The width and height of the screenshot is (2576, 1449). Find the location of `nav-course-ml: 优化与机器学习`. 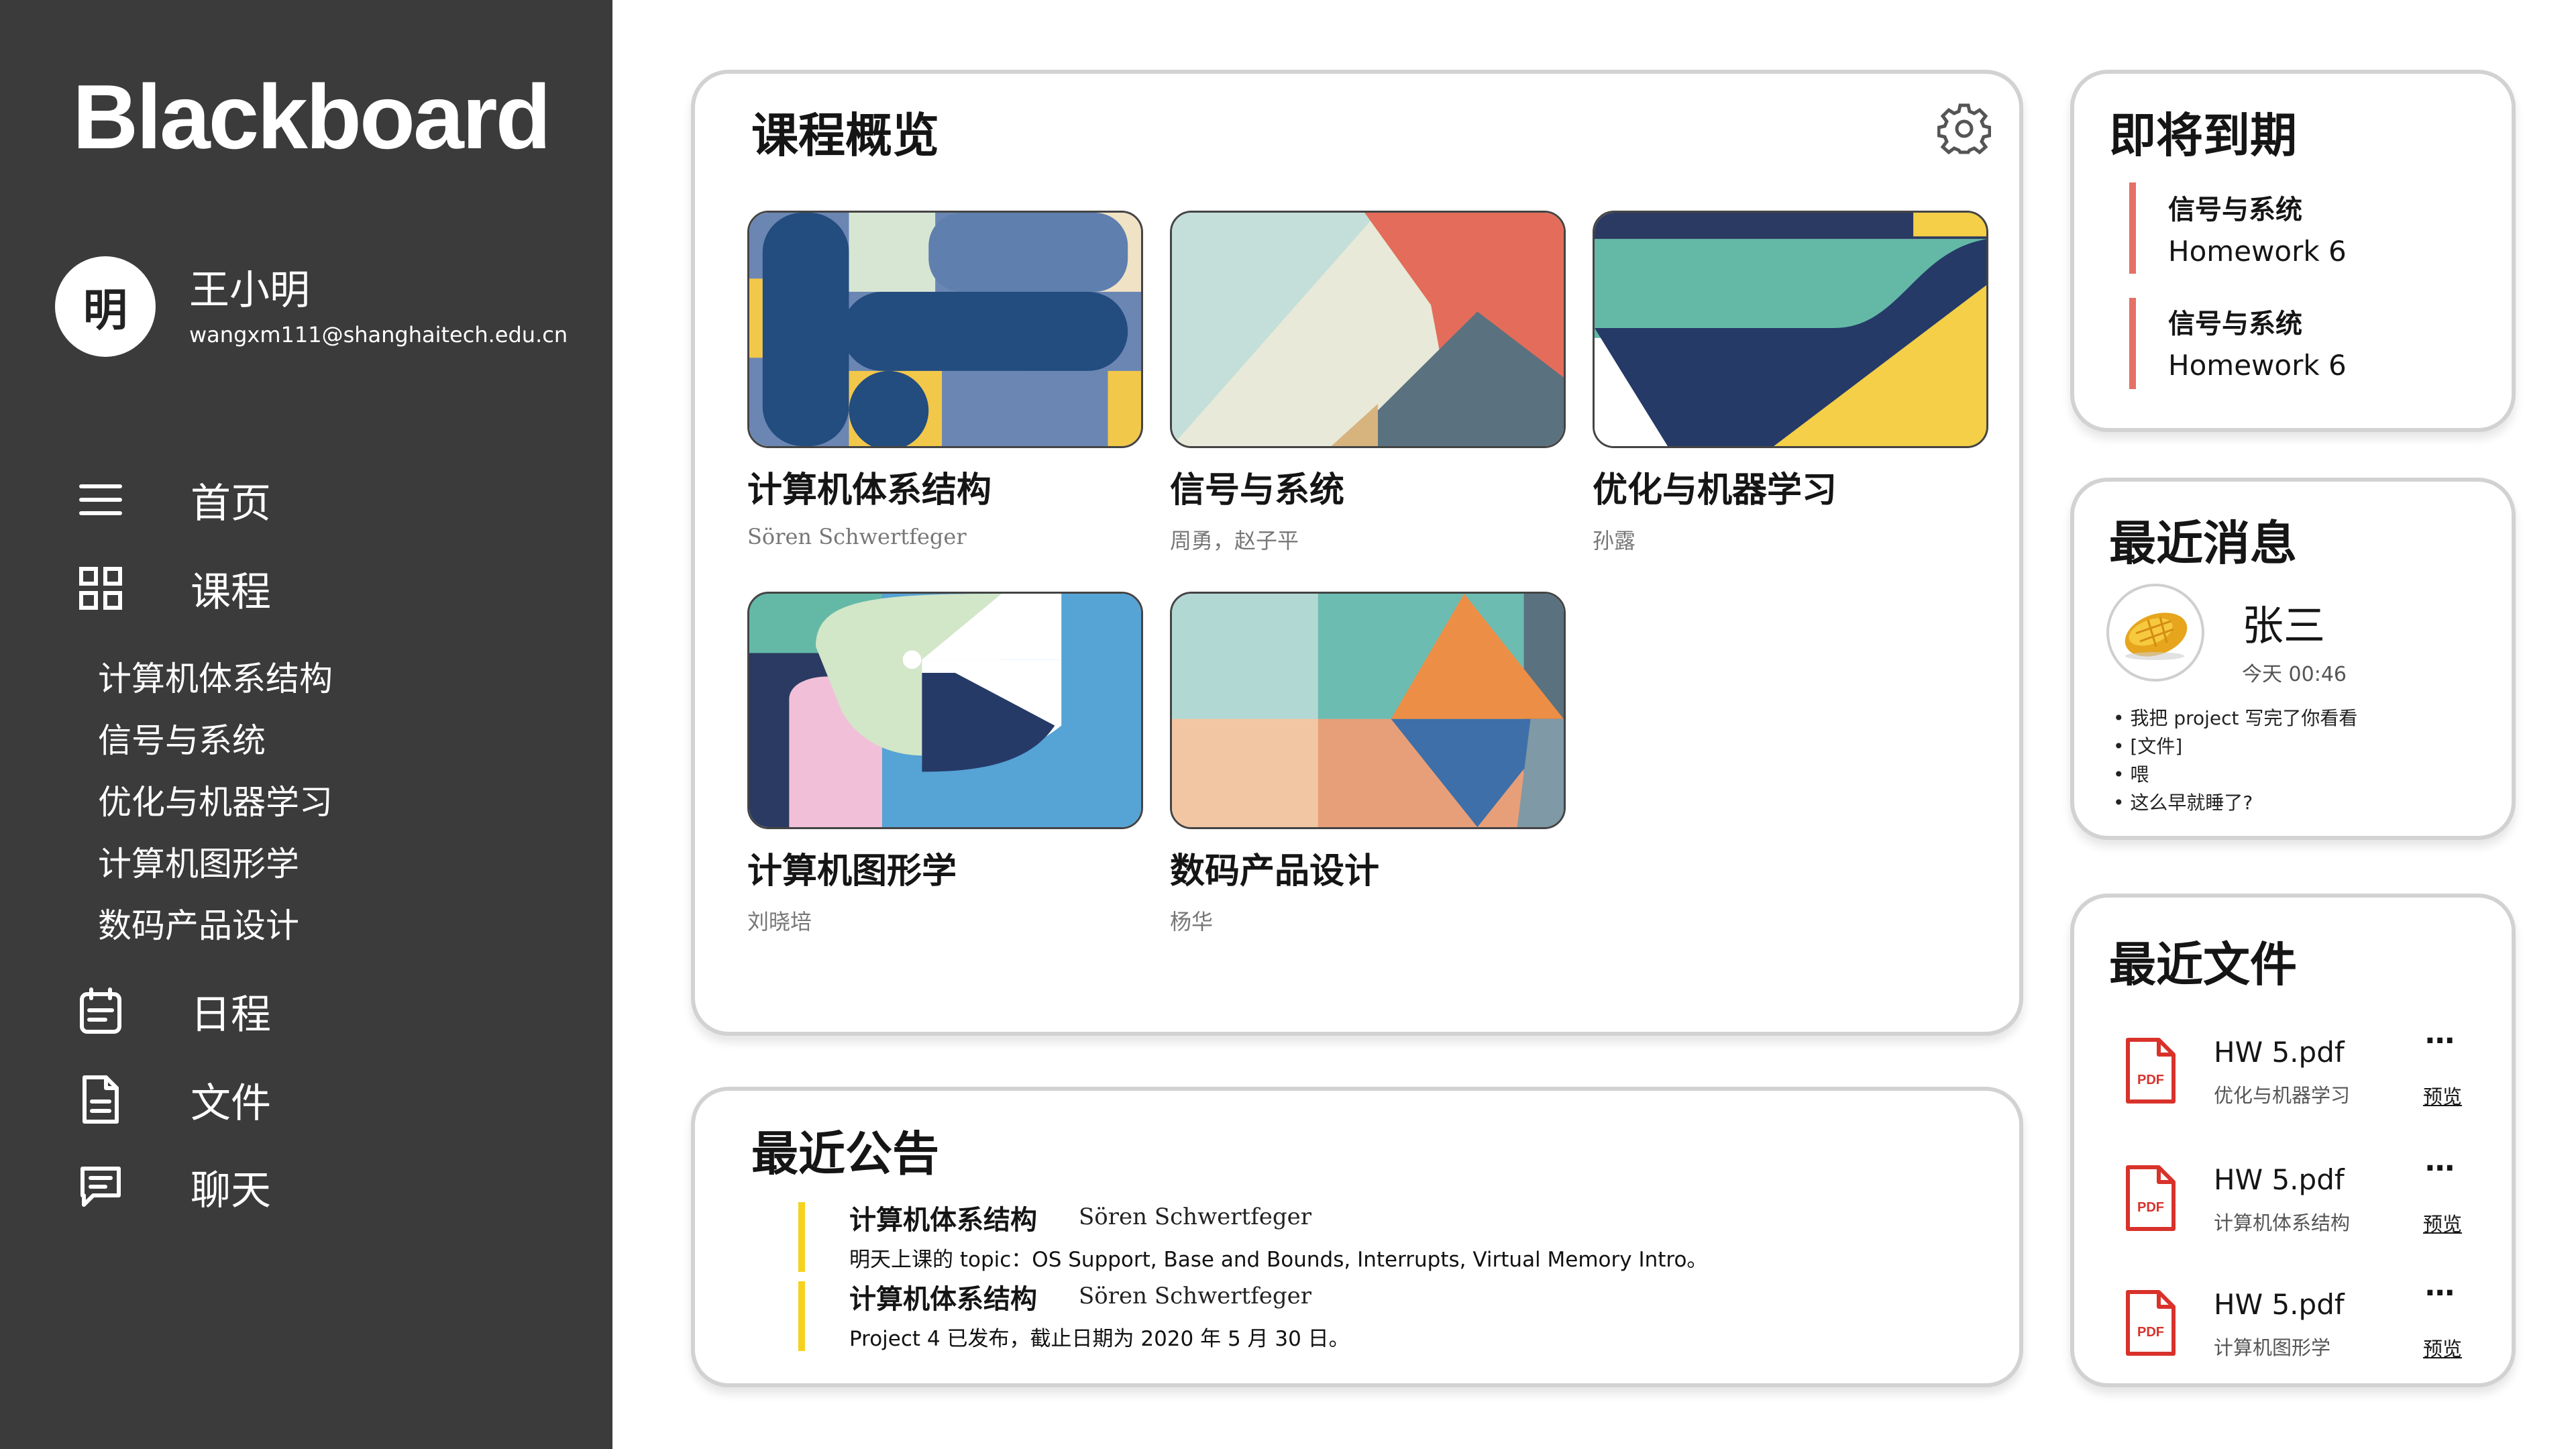

nav-course-ml: 优化与机器学习 is located at coordinates (215, 799).